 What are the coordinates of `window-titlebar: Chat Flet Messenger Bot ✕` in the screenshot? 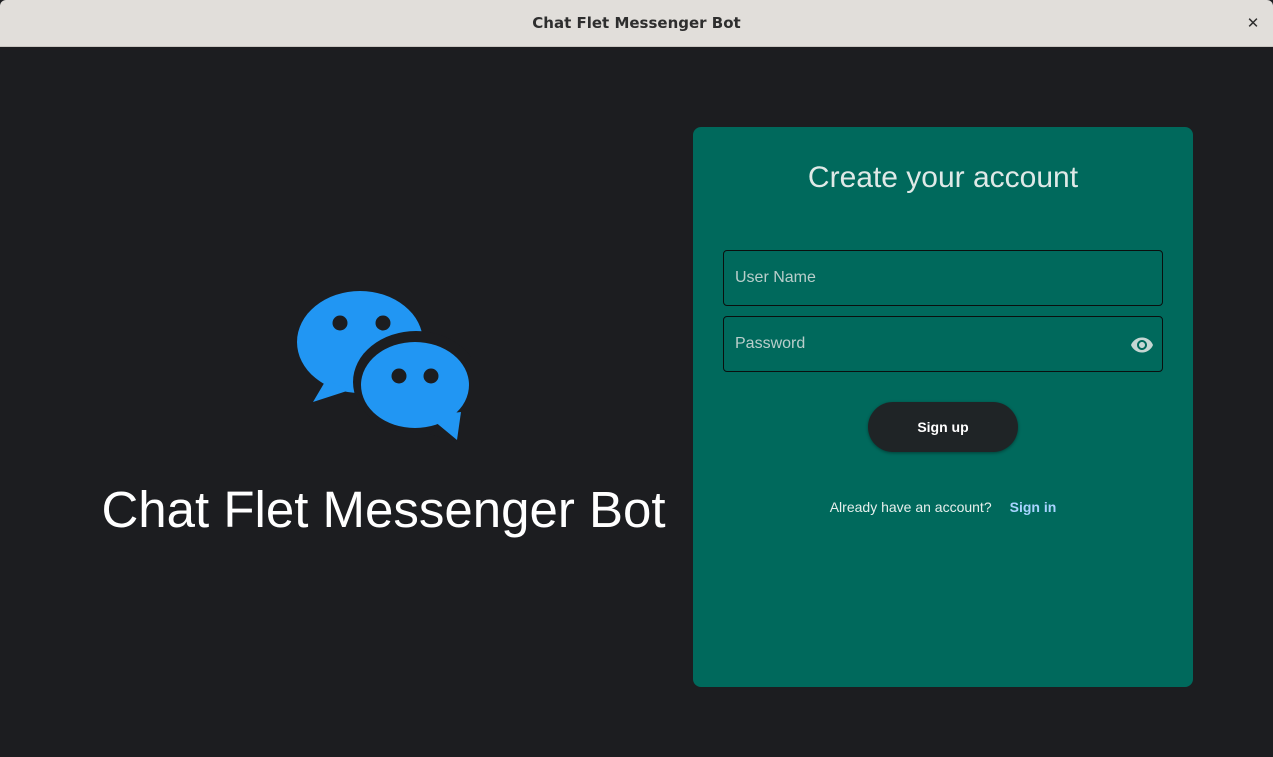 It's located at (636, 23).